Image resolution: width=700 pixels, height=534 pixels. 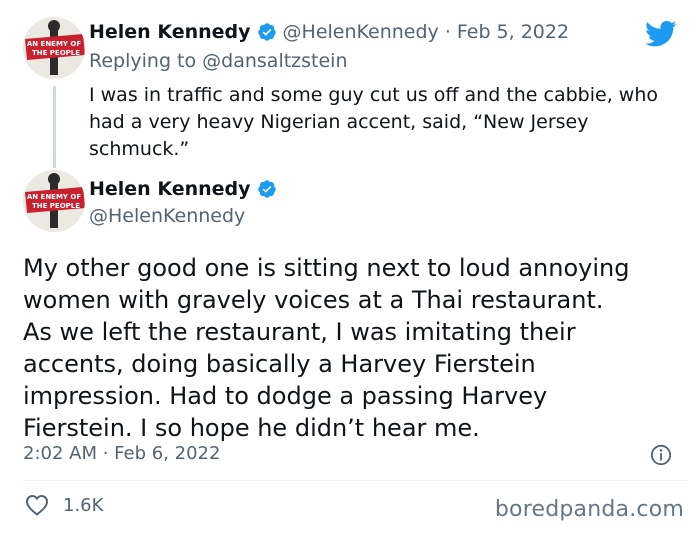 I want to click on tweet-timestamp: 2:02 AM · Feb 6, 2022, so click(x=121, y=453).